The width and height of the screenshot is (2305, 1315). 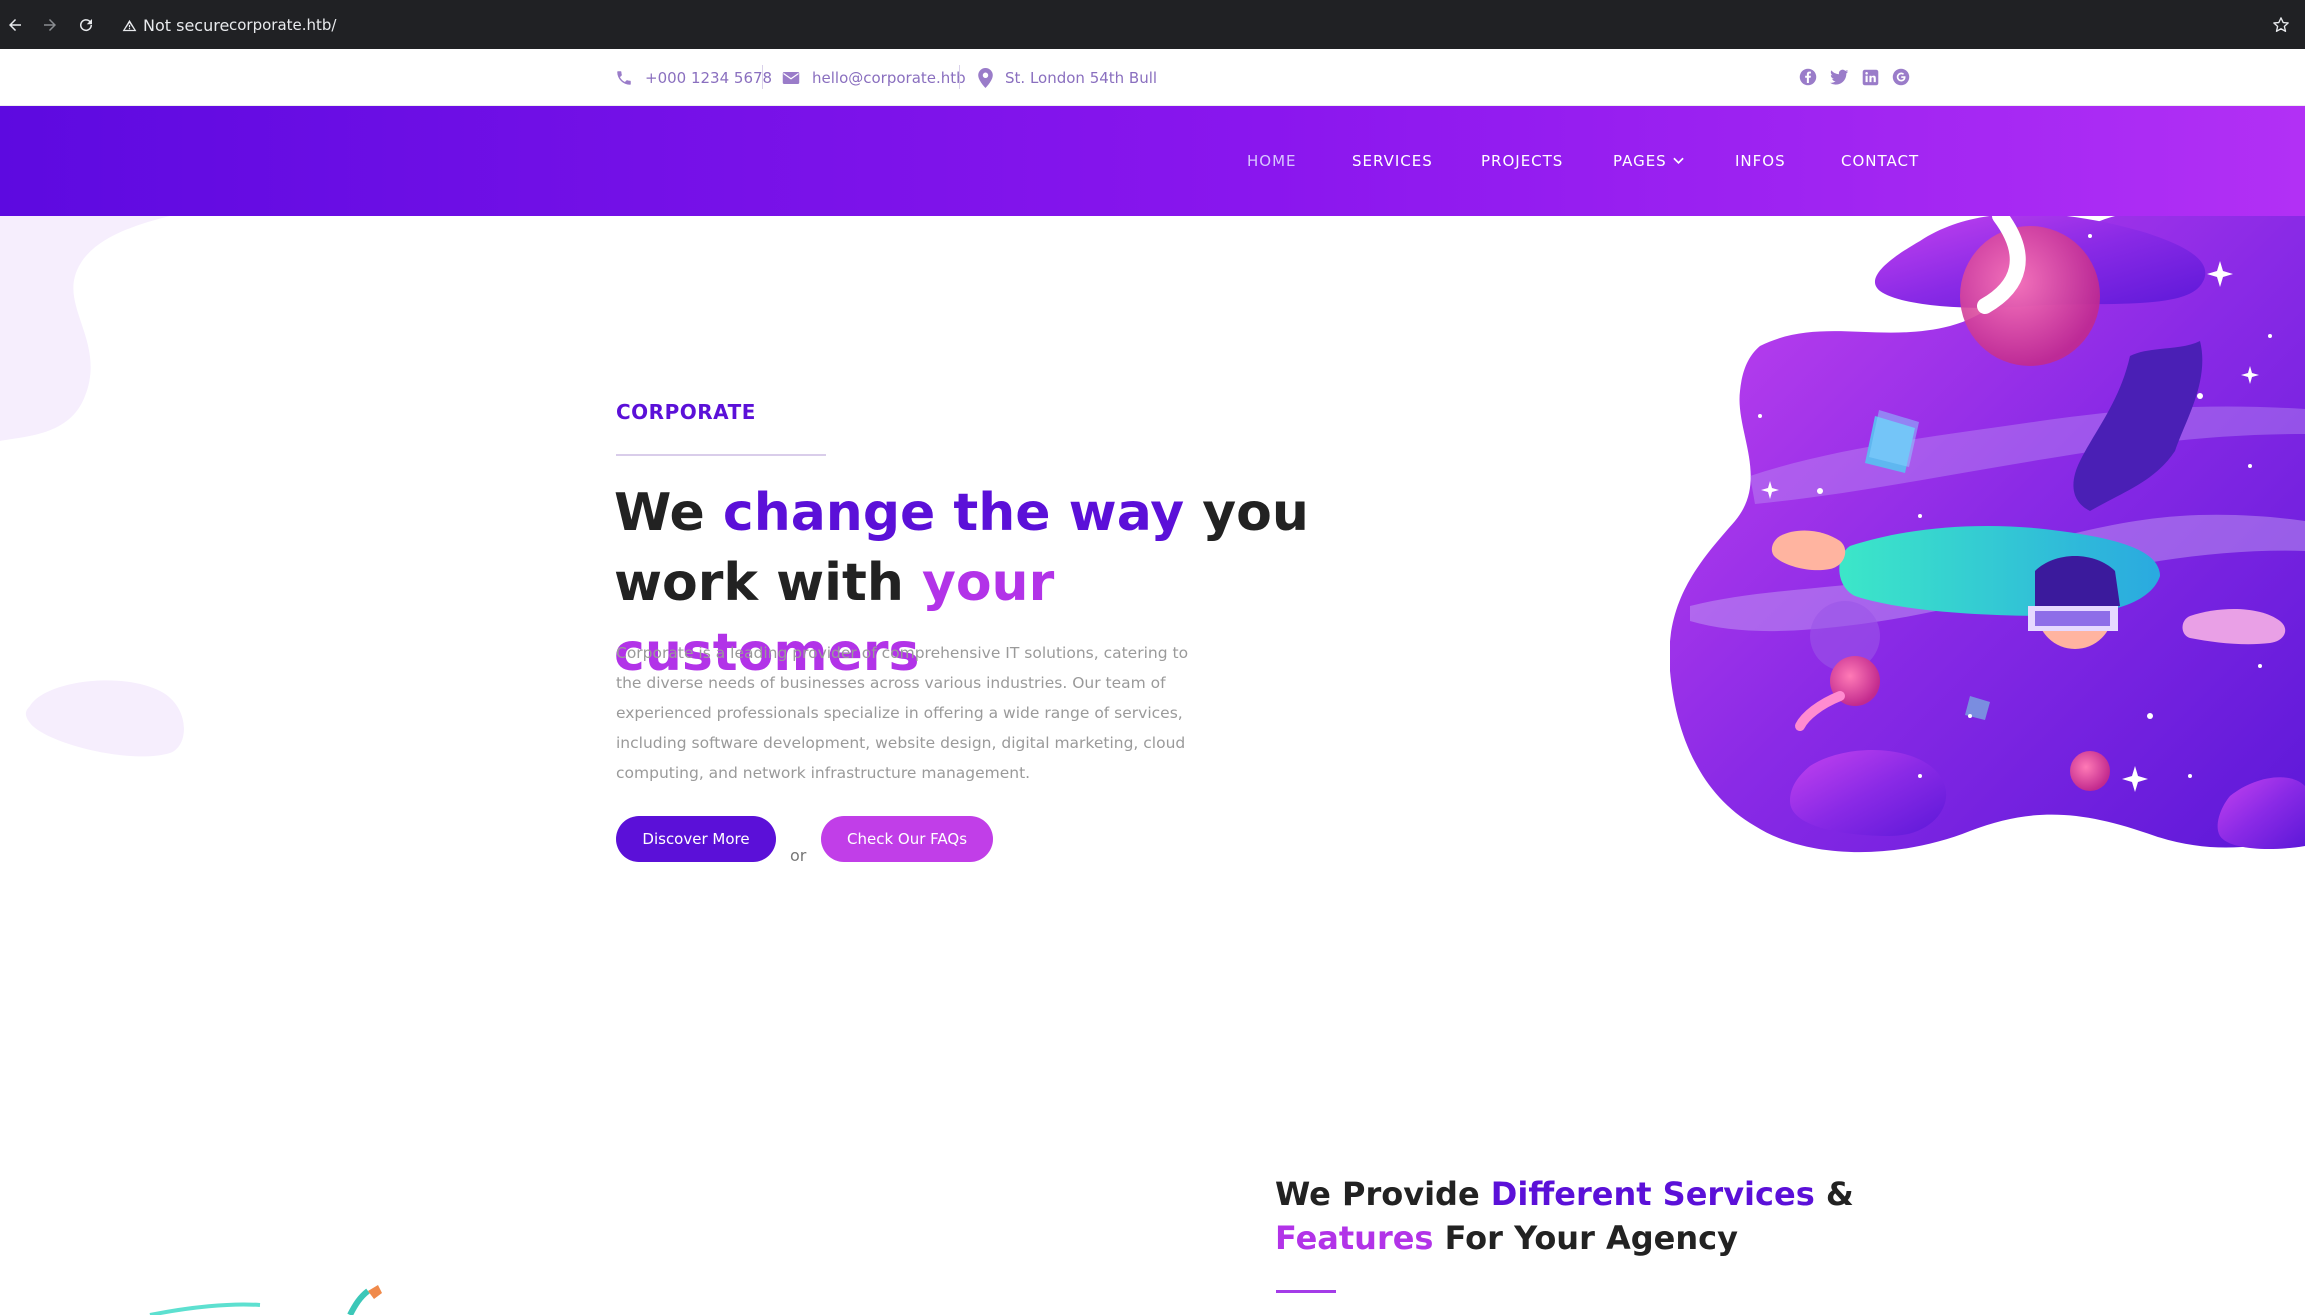 I want to click on browser-toolbar: Not secure corporate.htb/, so click(x=1152, y=24).